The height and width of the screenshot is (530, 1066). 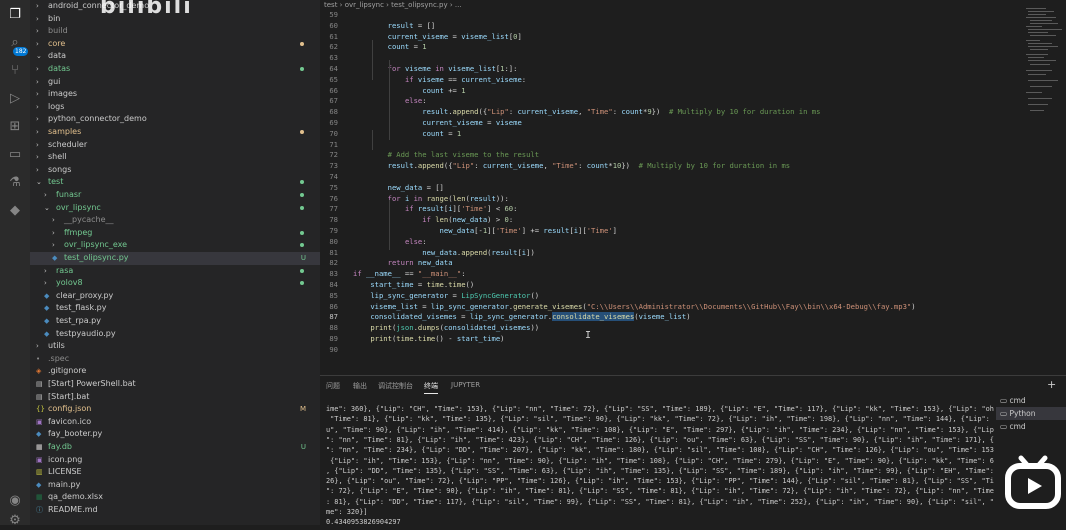 I want to click on code-line: 89 print(time.time() - start_time), so click(x=670, y=339).